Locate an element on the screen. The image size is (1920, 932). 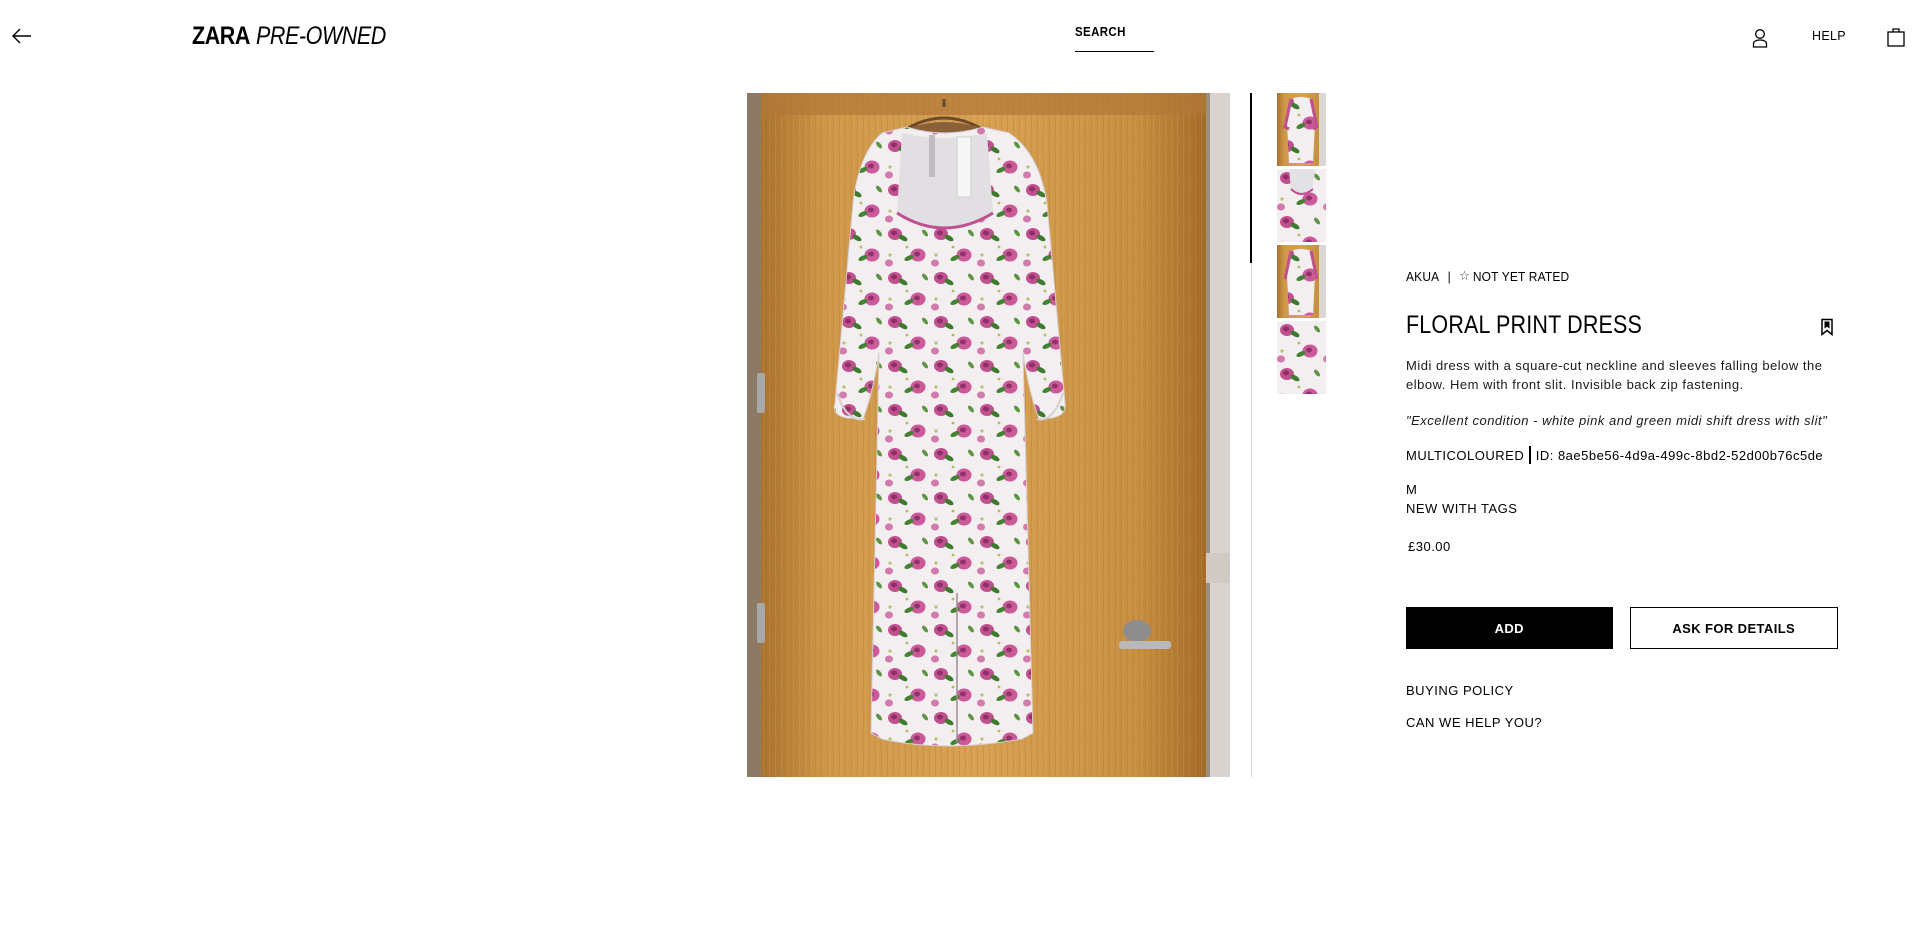
bookmark-icon is located at coordinates (1827, 327).